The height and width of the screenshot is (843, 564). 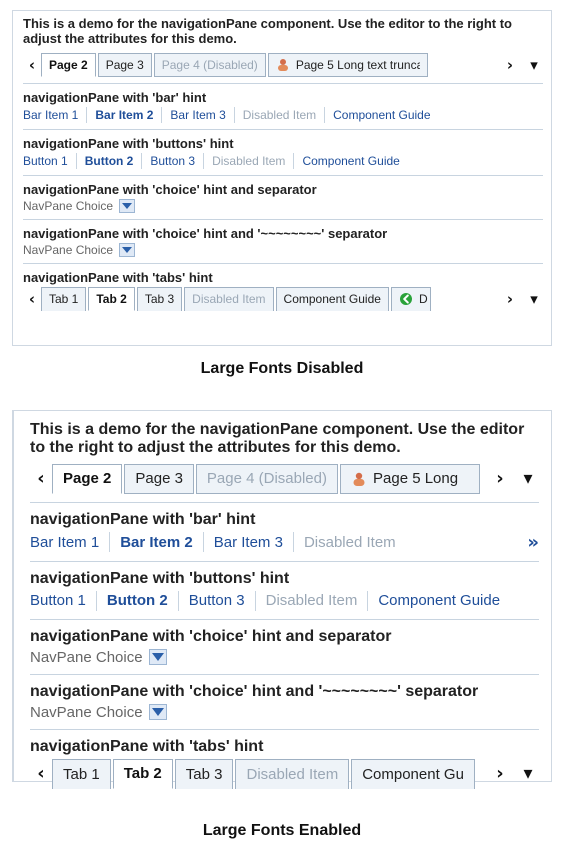 What do you see at coordinates (416, 479) in the screenshot?
I see `top-tab-label: Page 5 Long` at bounding box center [416, 479].